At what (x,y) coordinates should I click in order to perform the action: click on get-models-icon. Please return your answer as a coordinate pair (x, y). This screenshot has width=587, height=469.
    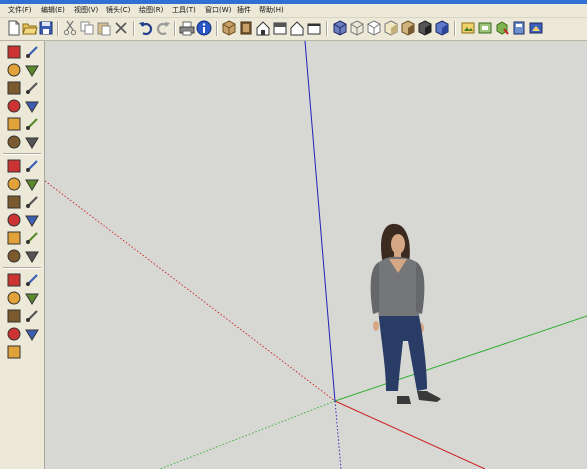
    Looking at the image, I should click on (502, 28).